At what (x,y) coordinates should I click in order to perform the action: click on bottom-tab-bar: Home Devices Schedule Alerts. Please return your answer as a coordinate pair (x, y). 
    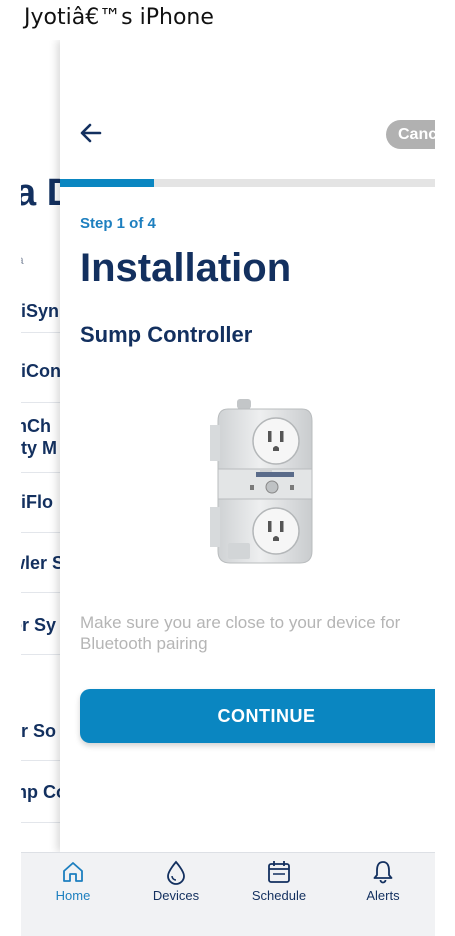
    Looking at the image, I should click on (228, 894).